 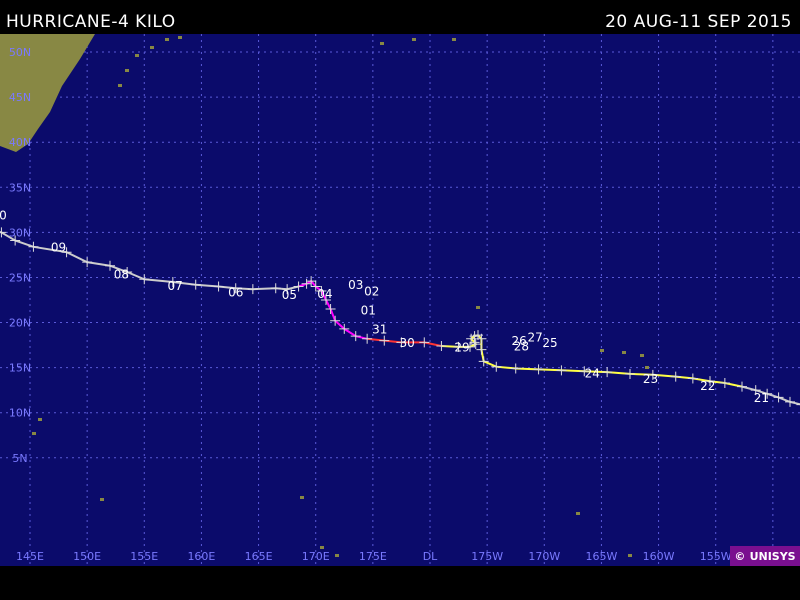 I want to click on lon-tick-label: 175E, so click(x=373, y=556).